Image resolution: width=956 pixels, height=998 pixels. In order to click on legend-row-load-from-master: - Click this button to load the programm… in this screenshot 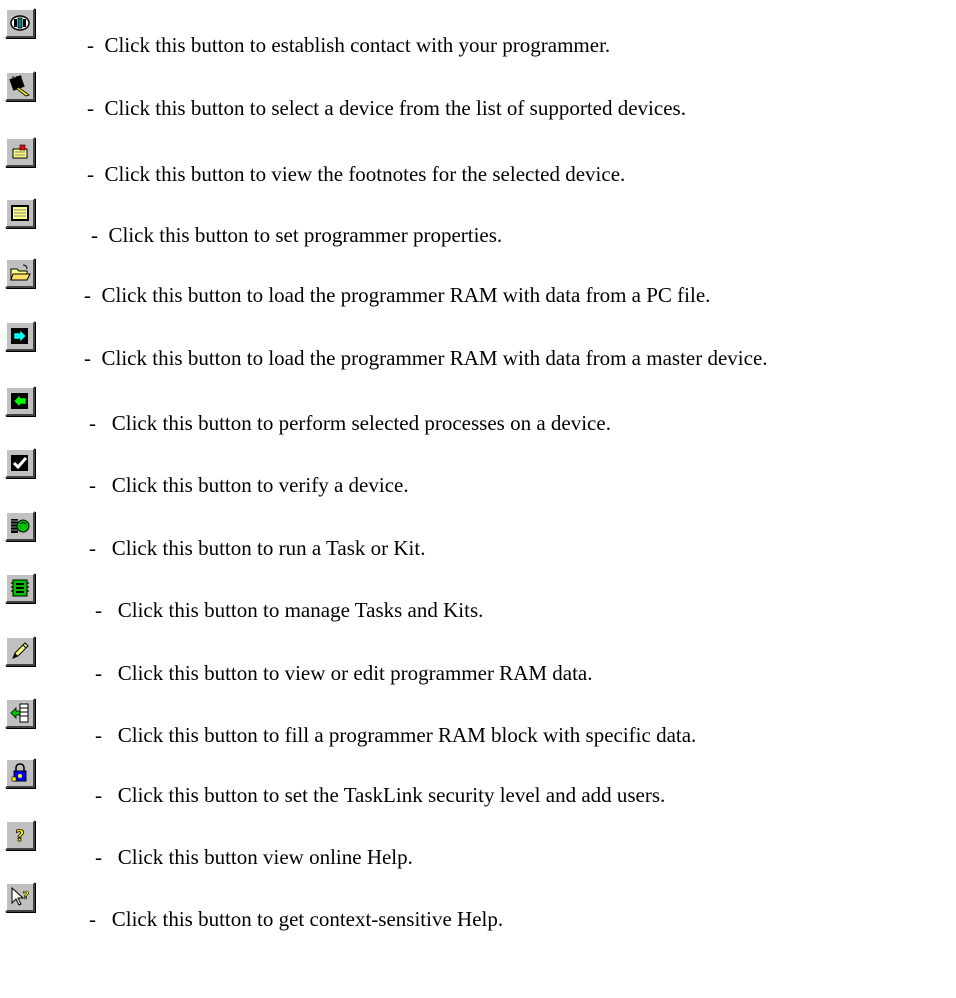, I will do `click(478, 351)`.